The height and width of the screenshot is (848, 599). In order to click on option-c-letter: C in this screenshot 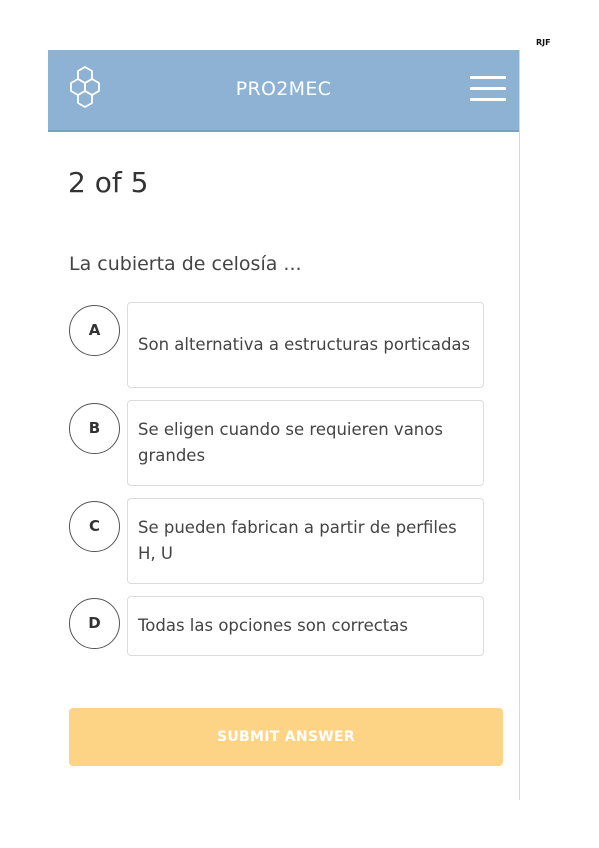, I will do `click(94, 526)`.